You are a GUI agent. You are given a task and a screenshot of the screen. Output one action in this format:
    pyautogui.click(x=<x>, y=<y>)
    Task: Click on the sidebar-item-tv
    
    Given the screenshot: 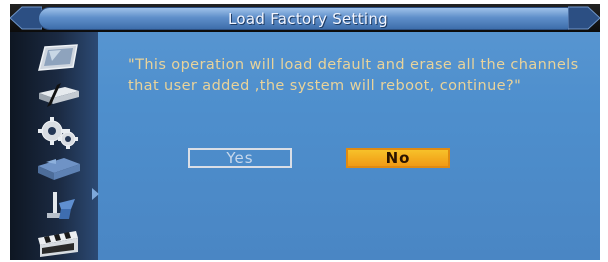 What is the action you would take?
    pyautogui.click(x=58, y=59)
    